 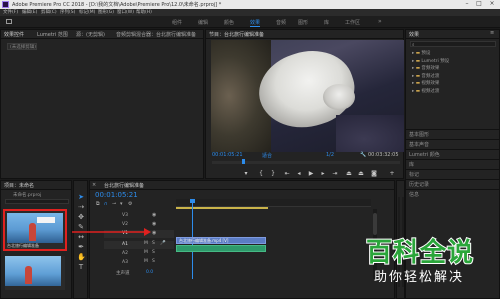 What do you see at coordinates (380, 21) in the screenshot?
I see `workspace-overflow-icon: »` at bounding box center [380, 21].